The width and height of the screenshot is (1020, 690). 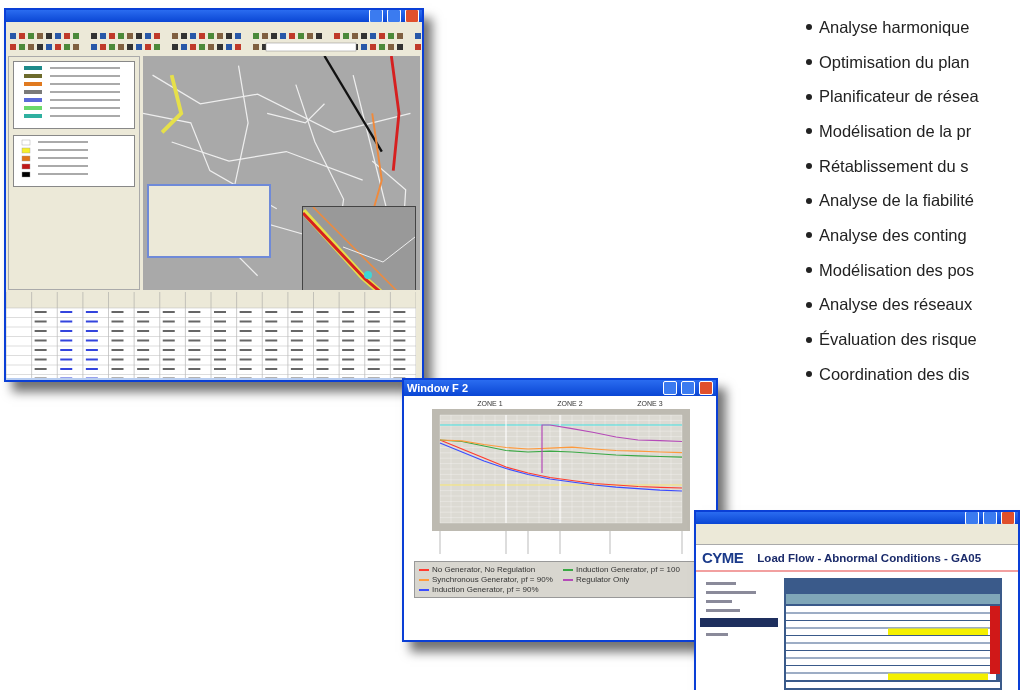 What do you see at coordinates (899, 97) in the screenshot?
I see `feature-item: Planificateur de résea` at bounding box center [899, 97].